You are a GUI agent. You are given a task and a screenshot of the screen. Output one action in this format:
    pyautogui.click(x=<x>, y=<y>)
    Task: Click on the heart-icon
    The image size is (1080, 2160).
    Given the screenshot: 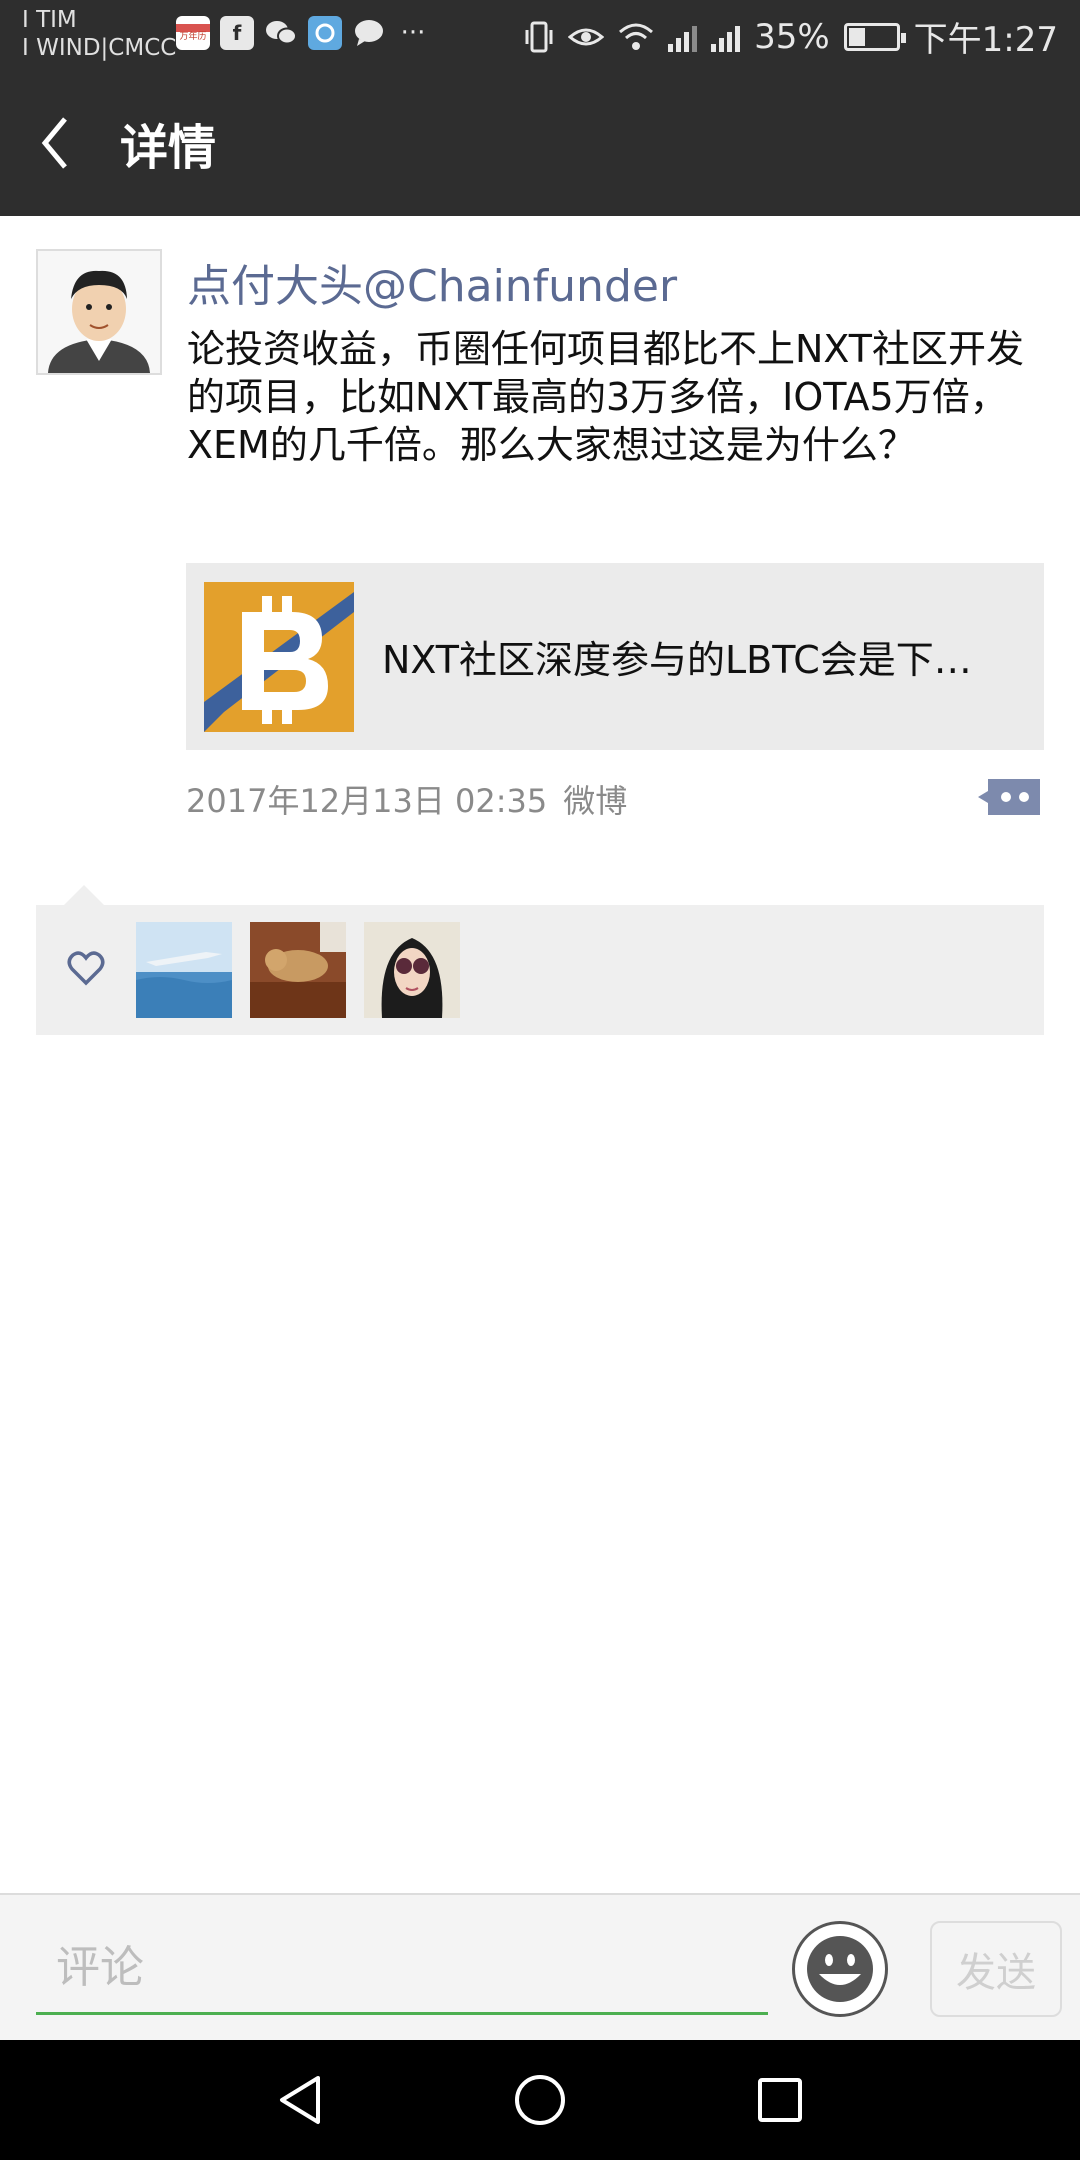 What is the action you would take?
    pyautogui.click(x=86, y=968)
    